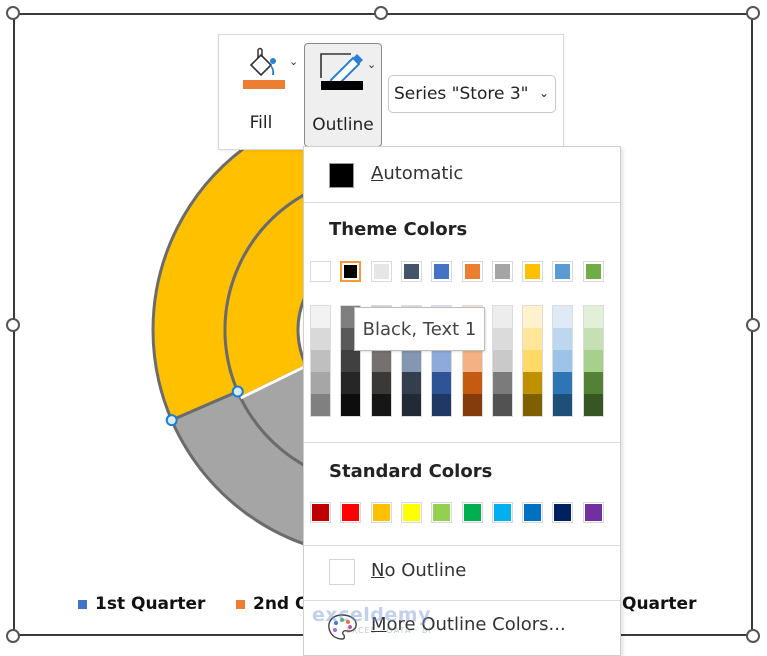  I want to click on outline-dropdown-caret: ⌄, so click(371, 64).